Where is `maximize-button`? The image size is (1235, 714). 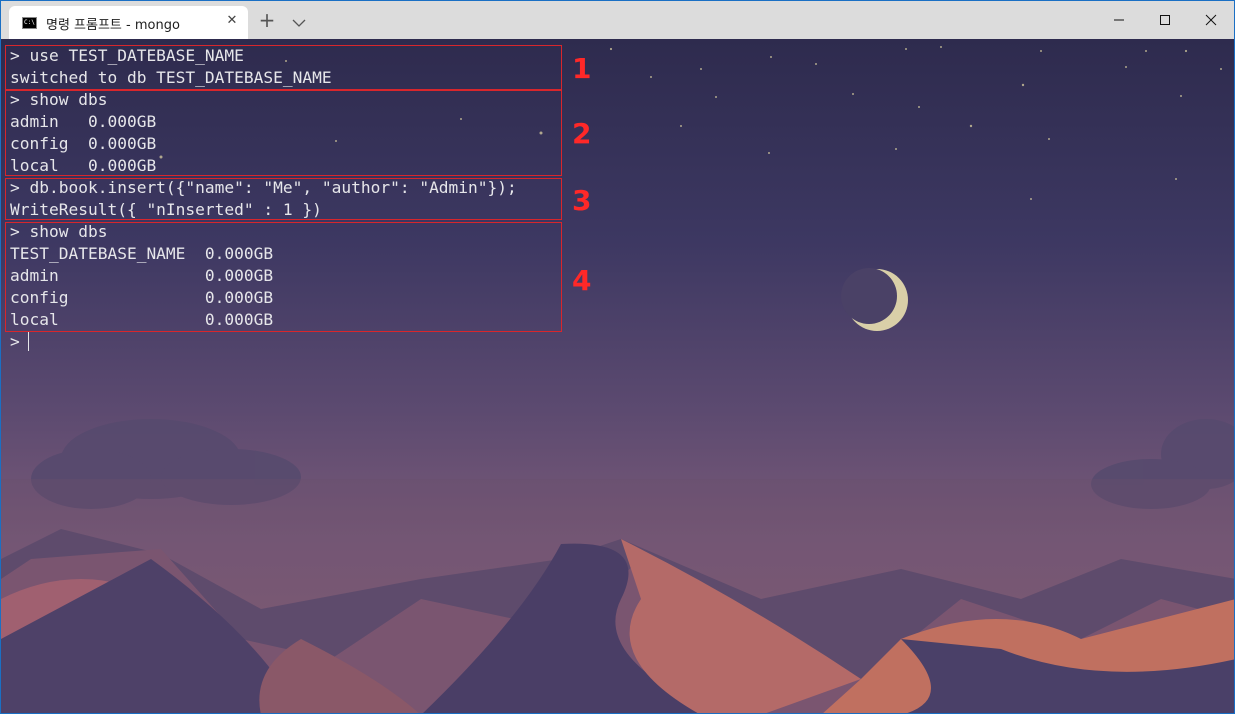 maximize-button is located at coordinates (1165, 20).